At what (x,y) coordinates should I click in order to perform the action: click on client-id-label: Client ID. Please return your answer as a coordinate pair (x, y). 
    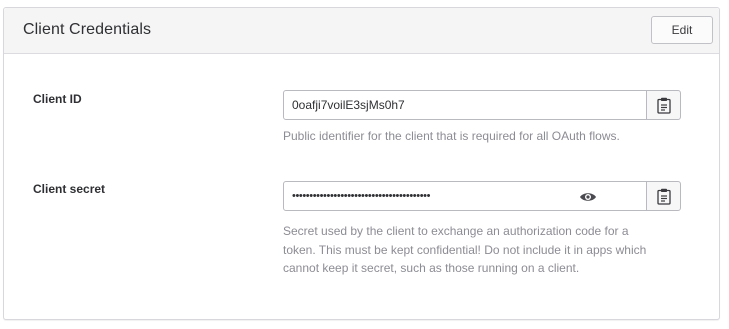
    Looking at the image, I should click on (57, 99).